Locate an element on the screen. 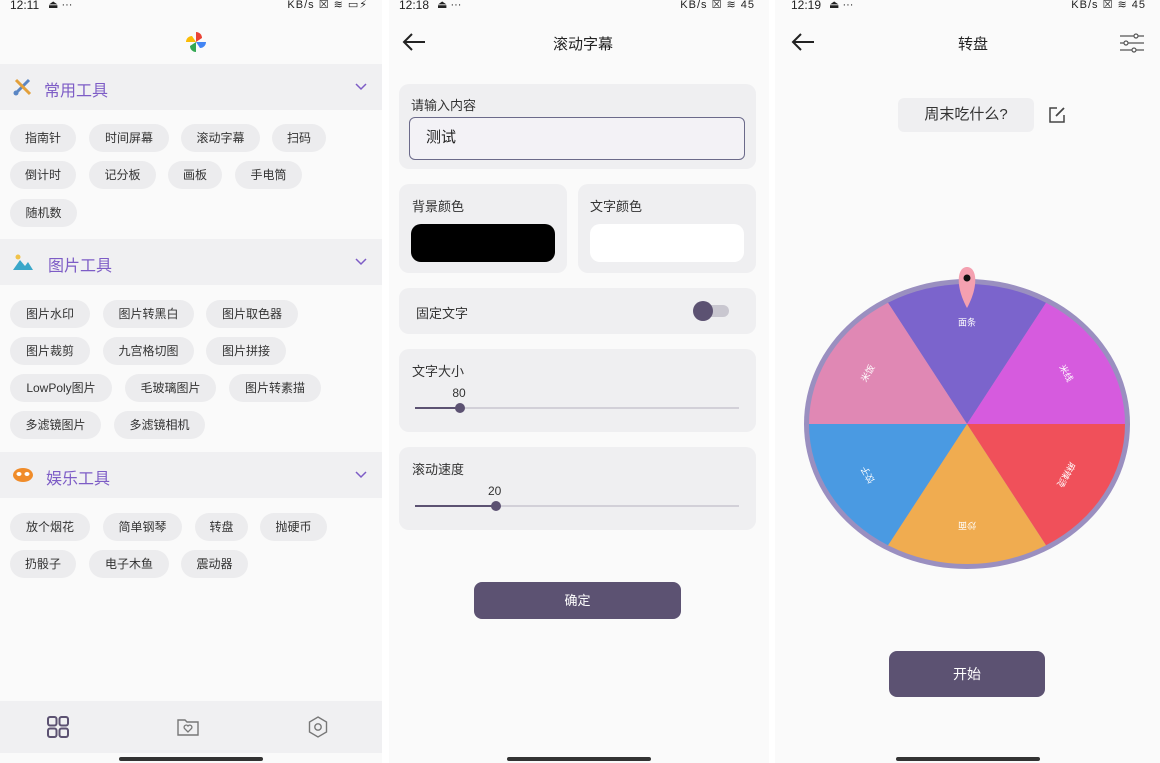  folder-heart-icon is located at coordinates (188, 727).